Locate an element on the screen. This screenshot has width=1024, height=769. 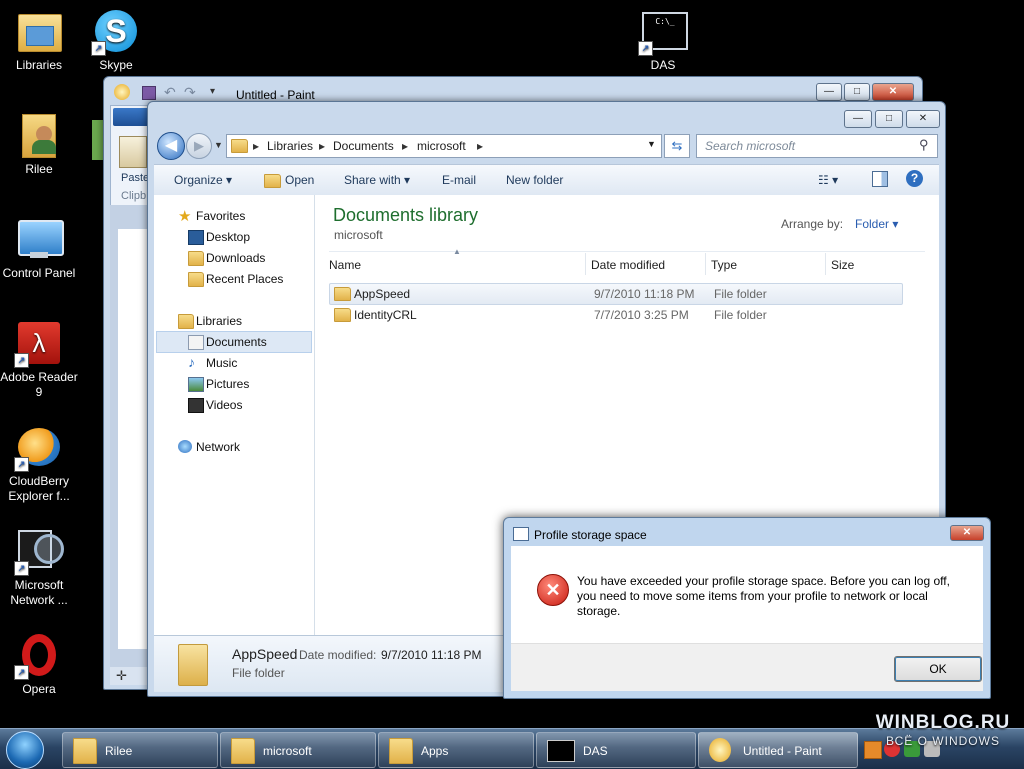
sort-ascending-icon: ▲ is located at coordinates (457, 251).